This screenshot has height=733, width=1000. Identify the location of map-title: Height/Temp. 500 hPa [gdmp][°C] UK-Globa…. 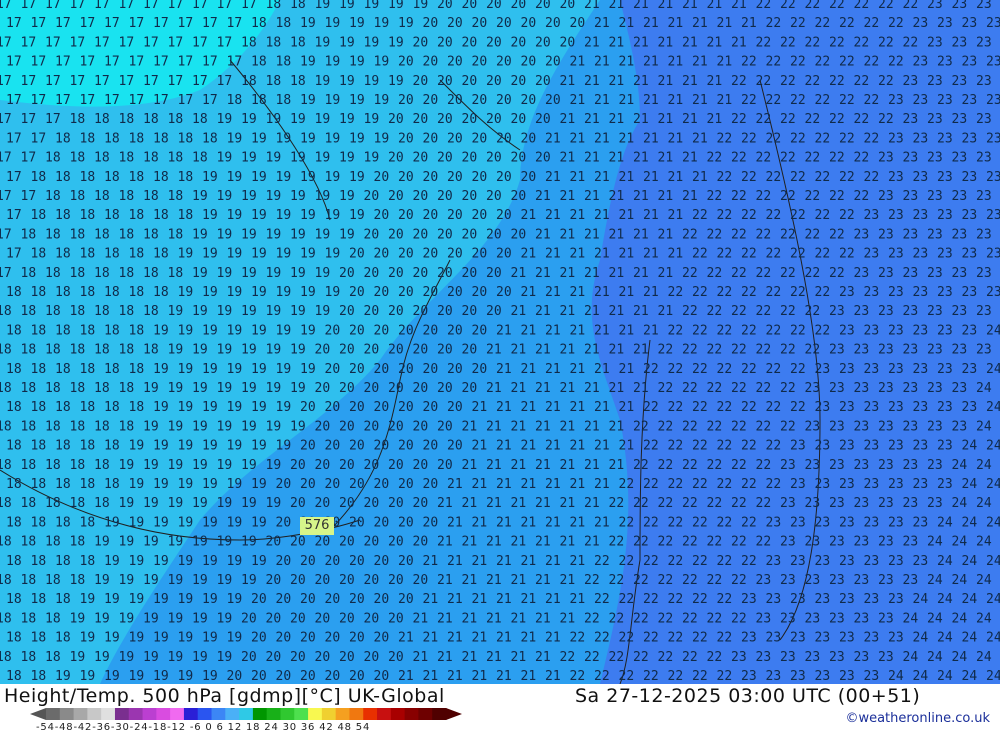
(224, 696).